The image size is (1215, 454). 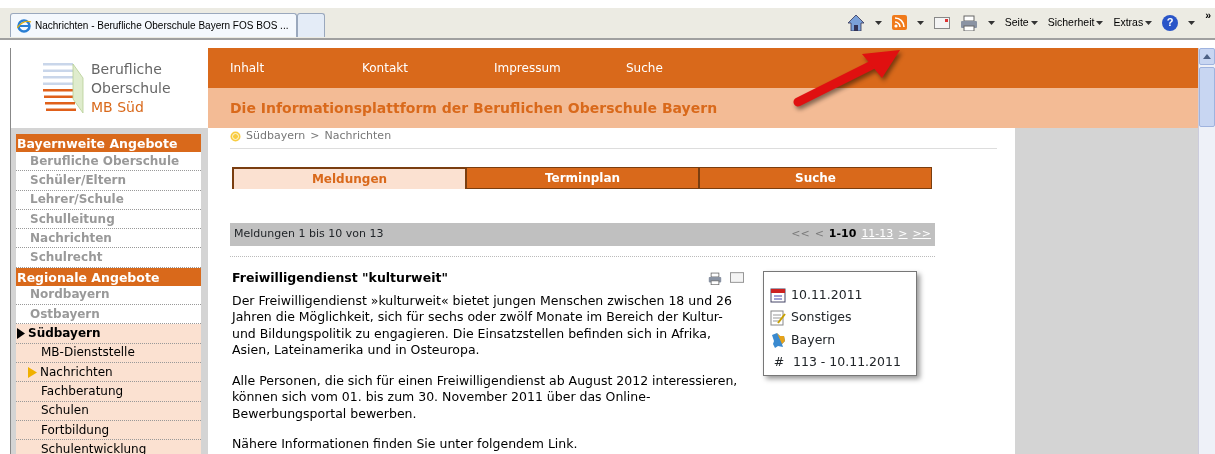 What do you see at coordinates (108, 315) in the screenshot?
I see `sidebar-item: Ostbayern` at bounding box center [108, 315].